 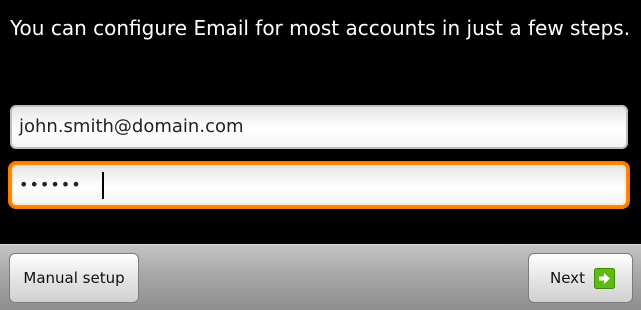 I want to click on next-label: Next, so click(x=567, y=278).